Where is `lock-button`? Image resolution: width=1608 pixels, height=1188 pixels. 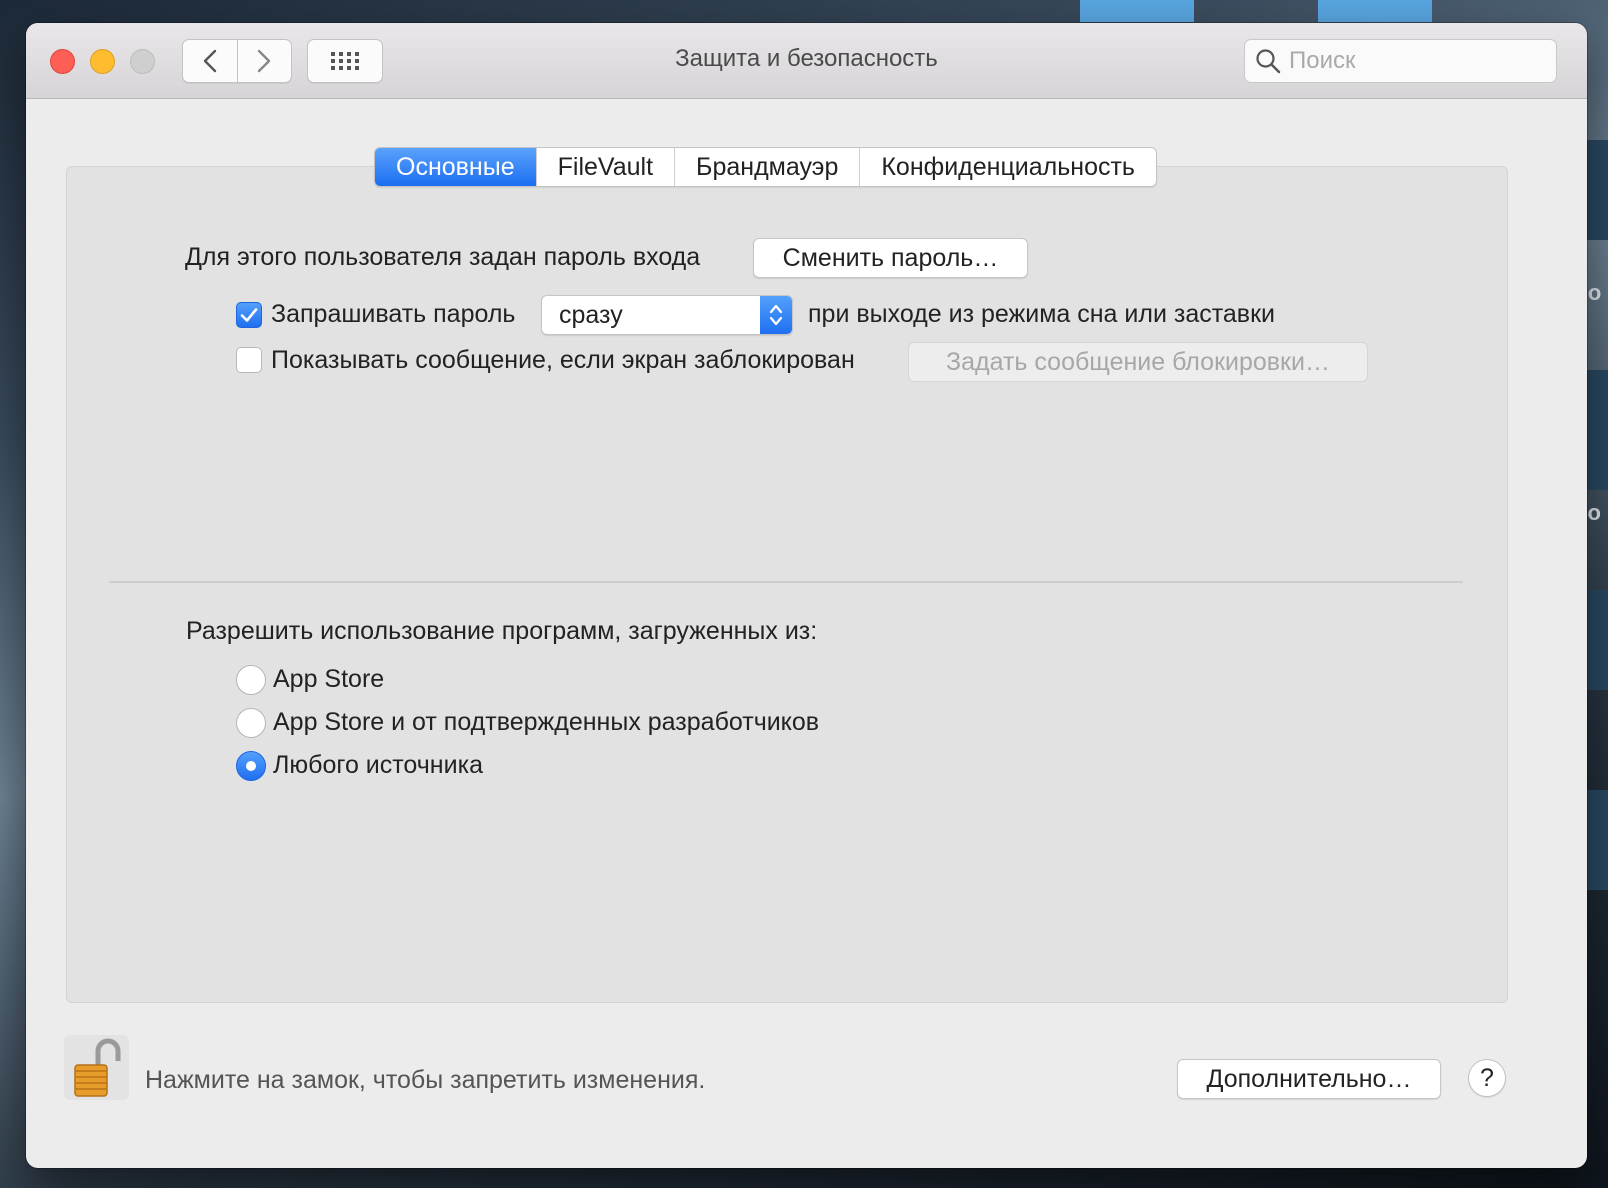 lock-button is located at coordinates (96, 1067).